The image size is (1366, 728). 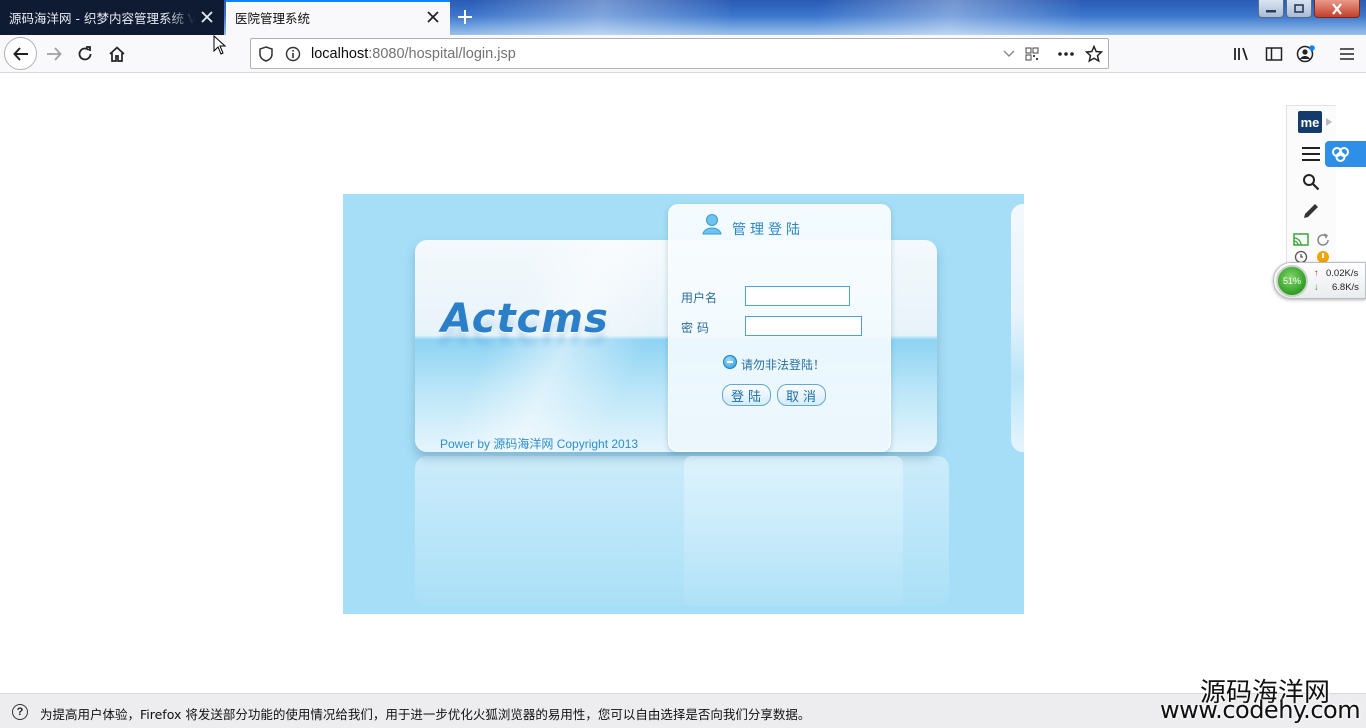 I want to click on tab-label: 医院管理系统, so click(x=273, y=18).